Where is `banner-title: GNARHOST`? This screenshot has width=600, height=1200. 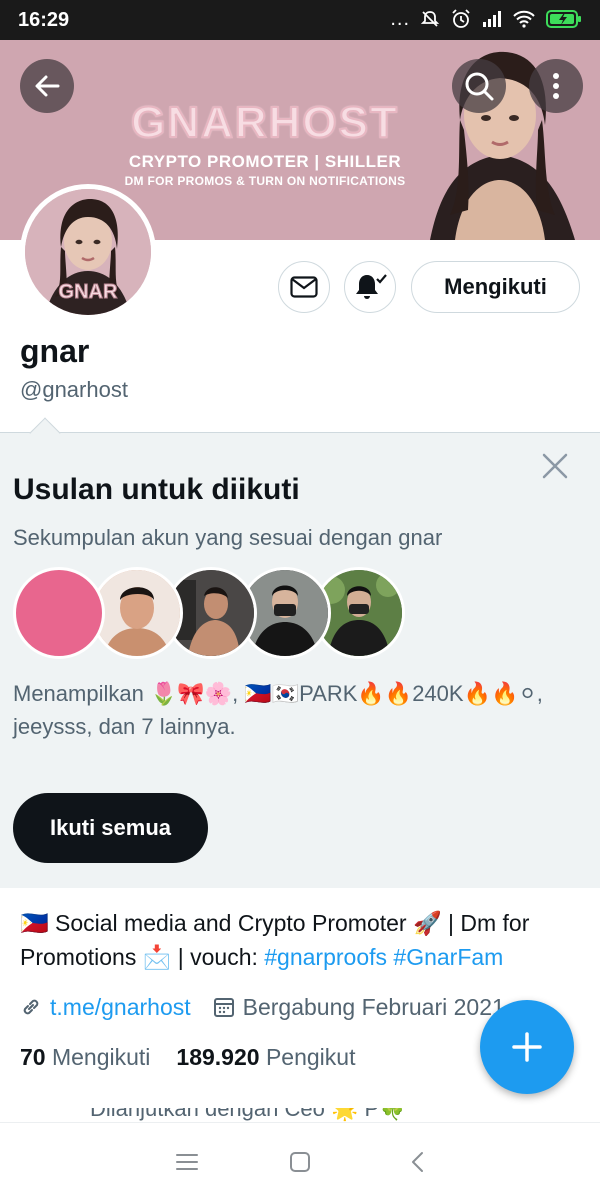
banner-title: GNARHOST is located at coordinates (264, 122).